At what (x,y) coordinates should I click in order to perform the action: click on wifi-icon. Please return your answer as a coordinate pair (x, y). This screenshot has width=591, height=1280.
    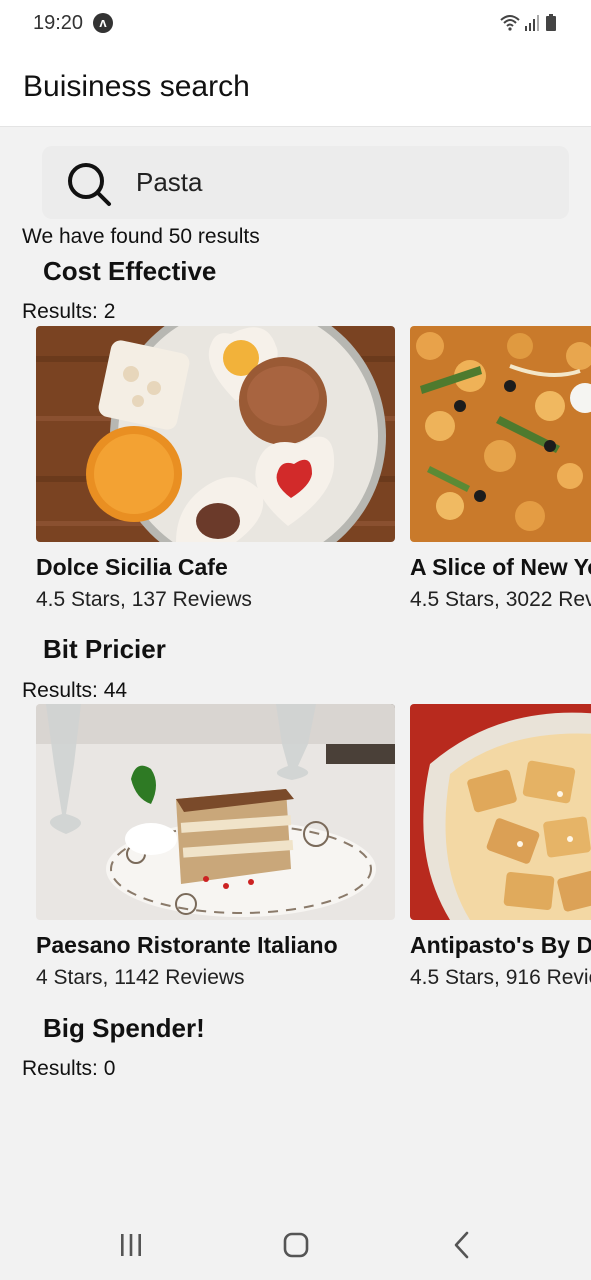
    Looking at the image, I should click on (510, 21).